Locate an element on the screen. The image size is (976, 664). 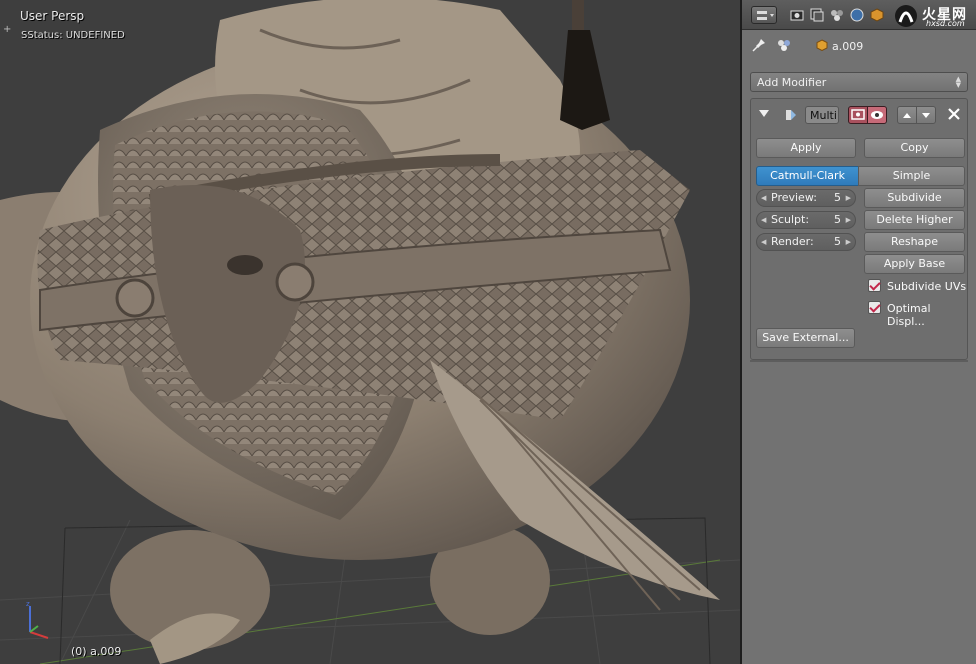
render-icon is located at coordinates (797, 15).